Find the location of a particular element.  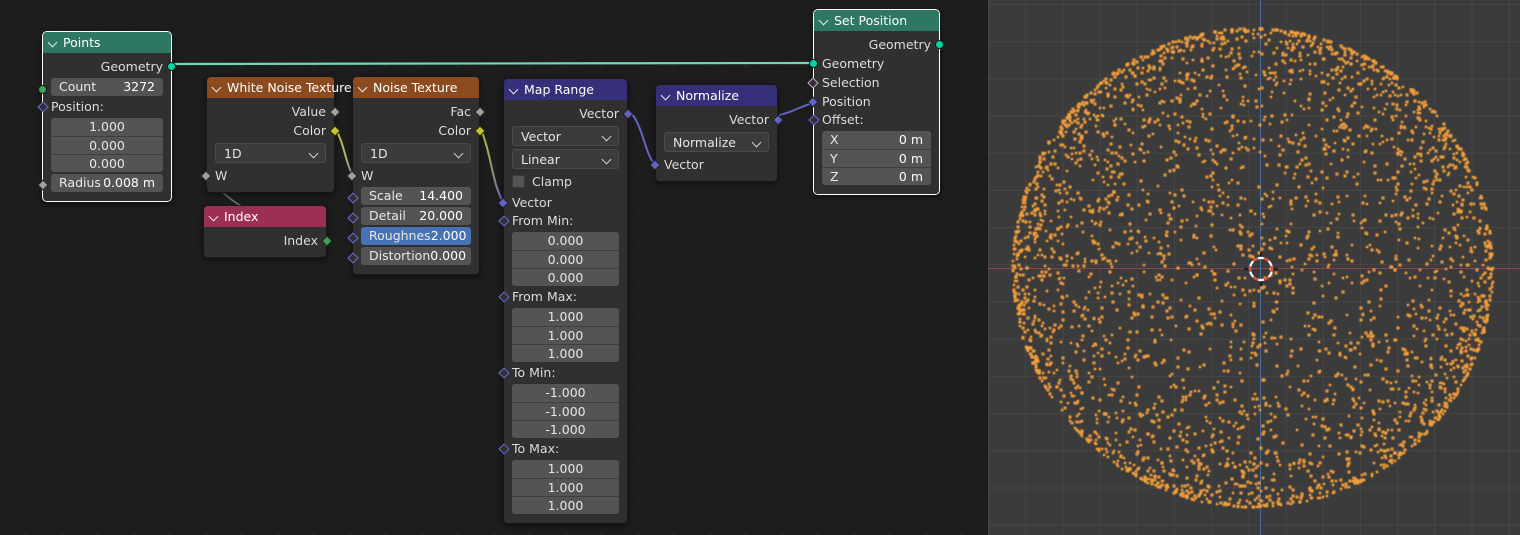

socket-value-output is located at coordinates (335, 111).